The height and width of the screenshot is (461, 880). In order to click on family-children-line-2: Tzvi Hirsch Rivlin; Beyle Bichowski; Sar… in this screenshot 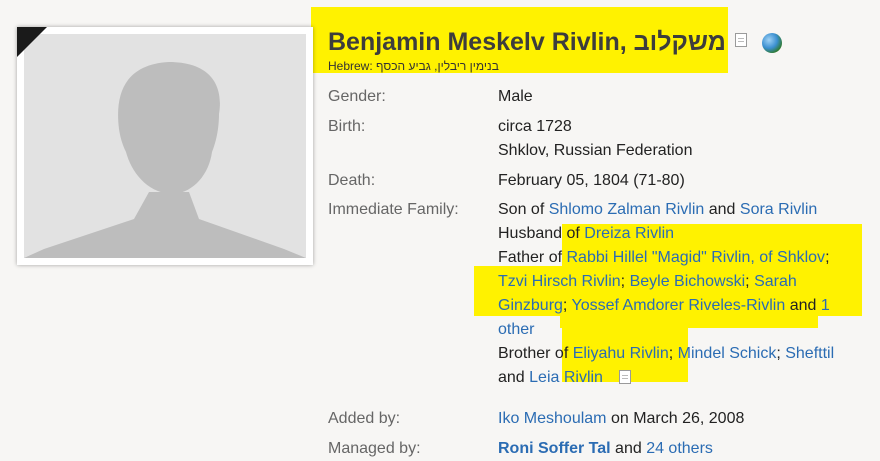, I will do `click(647, 282)`.